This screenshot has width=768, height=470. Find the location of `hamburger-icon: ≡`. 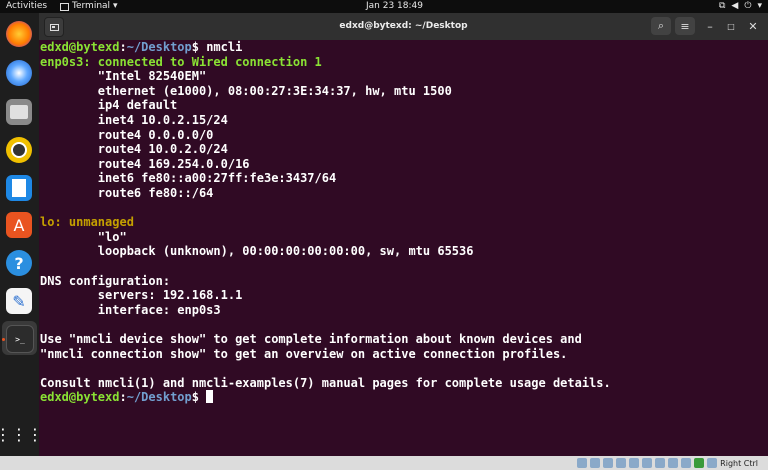

hamburger-icon: ≡ is located at coordinates (685, 26).